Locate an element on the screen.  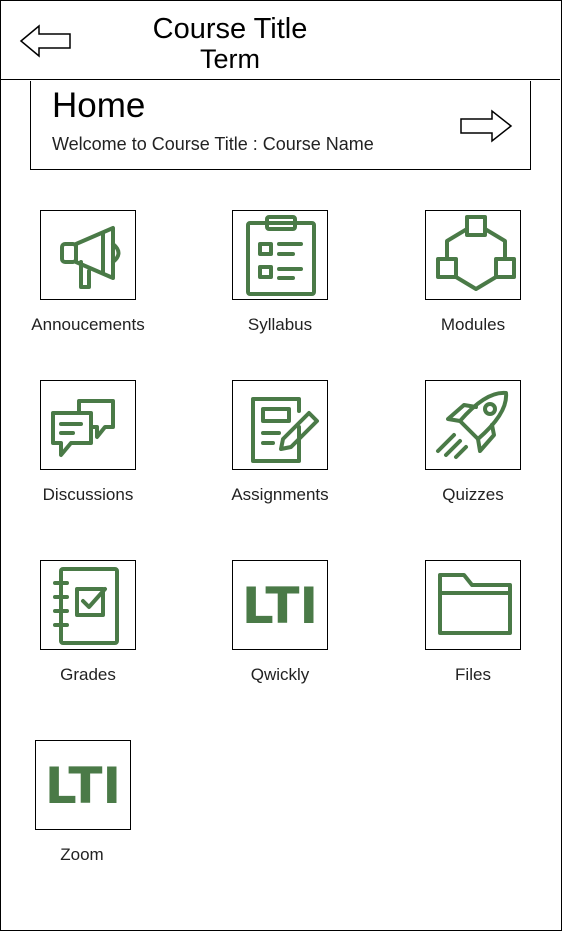
tile-quizzes is located at coordinates (473, 425).